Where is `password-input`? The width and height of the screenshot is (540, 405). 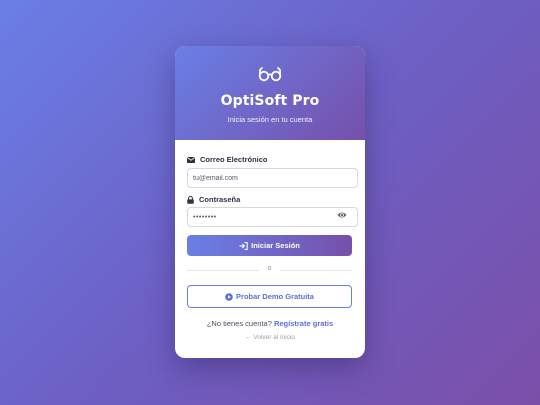 password-input is located at coordinates (272, 217).